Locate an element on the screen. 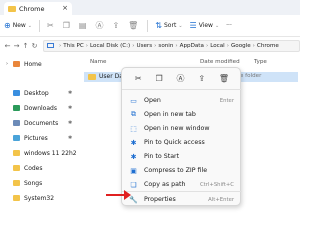 This screenshot has width=320, height=240. more-icon: ··· is located at coordinates (229, 25).